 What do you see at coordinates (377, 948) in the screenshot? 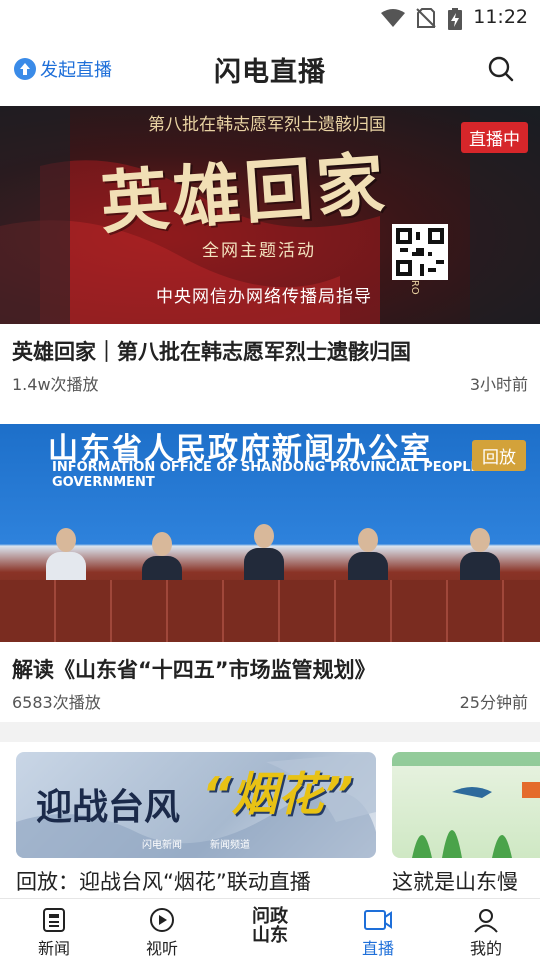
I see `nav-label: 直播` at bounding box center [377, 948].